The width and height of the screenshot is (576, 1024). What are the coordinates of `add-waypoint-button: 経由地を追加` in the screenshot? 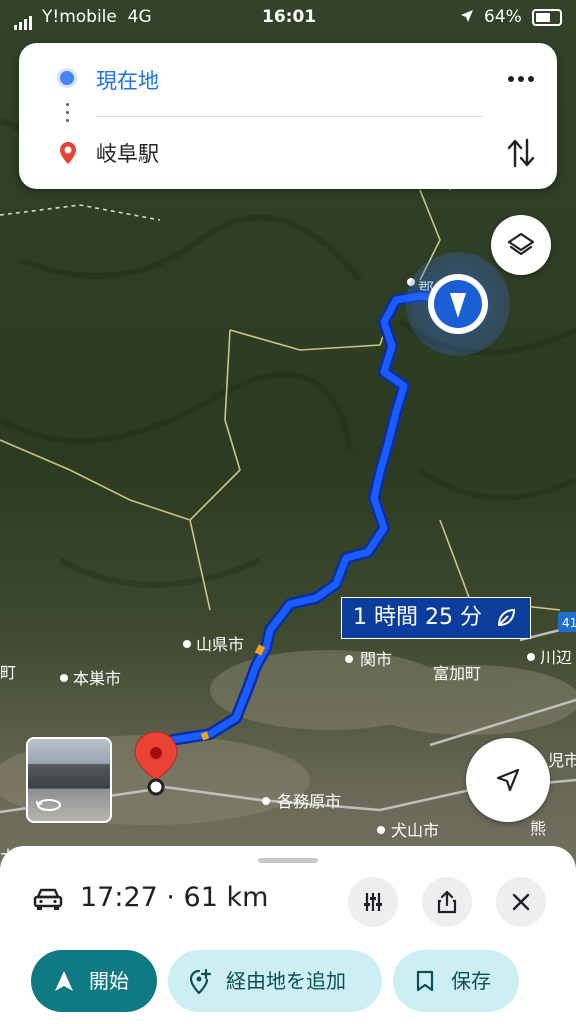 It's located at (275, 981).